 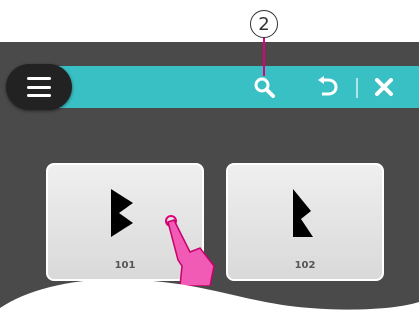 What do you see at coordinates (122, 213) in the screenshot?
I see `stitch-101-icon` at bounding box center [122, 213].